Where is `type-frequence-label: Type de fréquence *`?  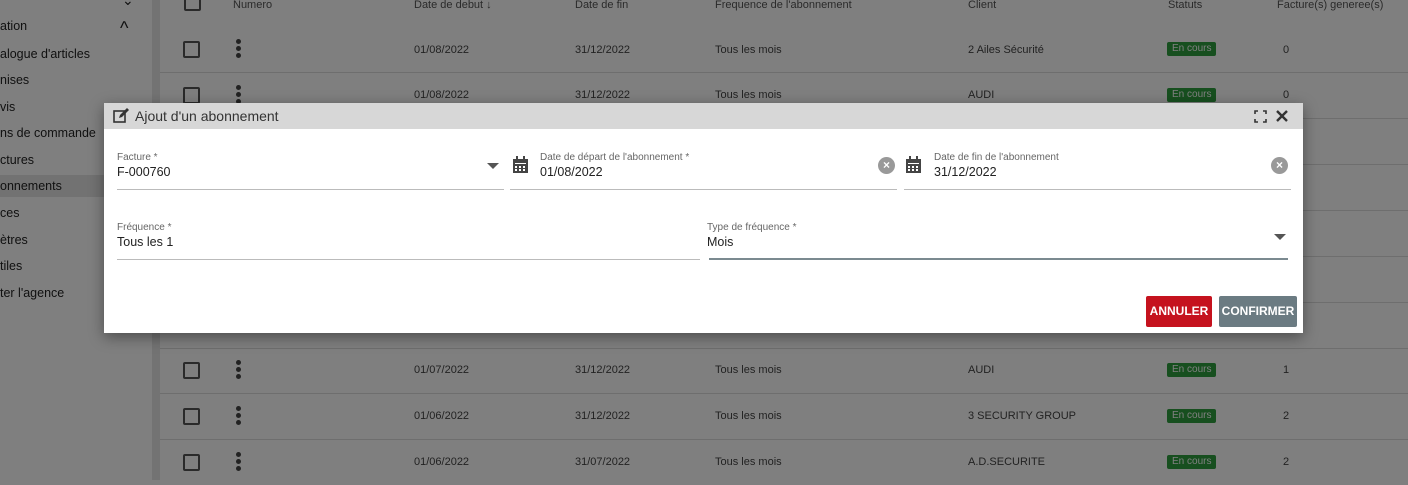 type-frequence-label: Type de fréquence * is located at coordinates (752, 227).